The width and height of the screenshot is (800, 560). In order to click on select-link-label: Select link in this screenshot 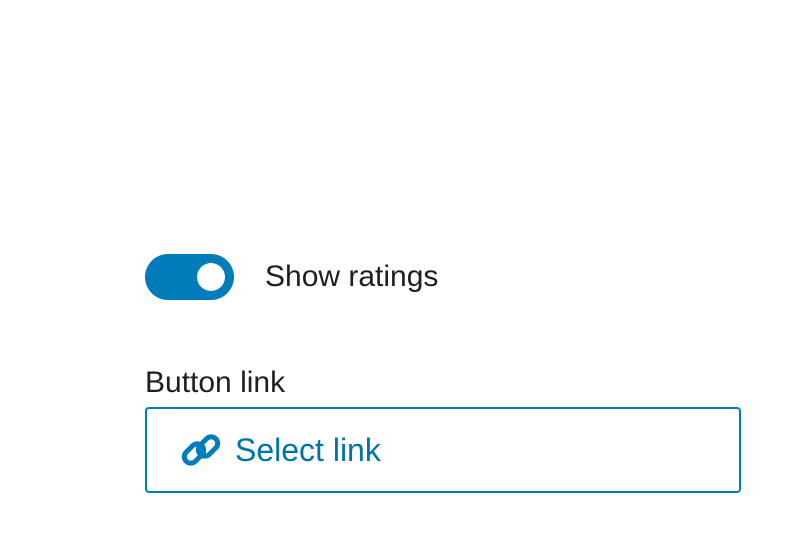, I will do `click(308, 449)`.